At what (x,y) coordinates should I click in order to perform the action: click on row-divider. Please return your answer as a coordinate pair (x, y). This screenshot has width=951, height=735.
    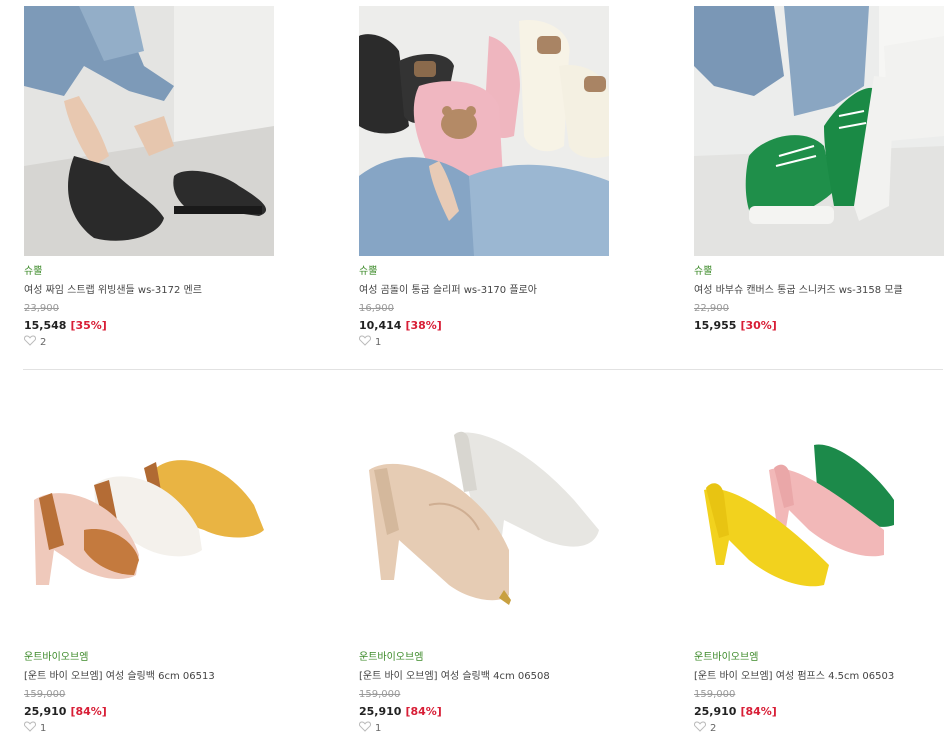
    Looking at the image, I should click on (483, 369).